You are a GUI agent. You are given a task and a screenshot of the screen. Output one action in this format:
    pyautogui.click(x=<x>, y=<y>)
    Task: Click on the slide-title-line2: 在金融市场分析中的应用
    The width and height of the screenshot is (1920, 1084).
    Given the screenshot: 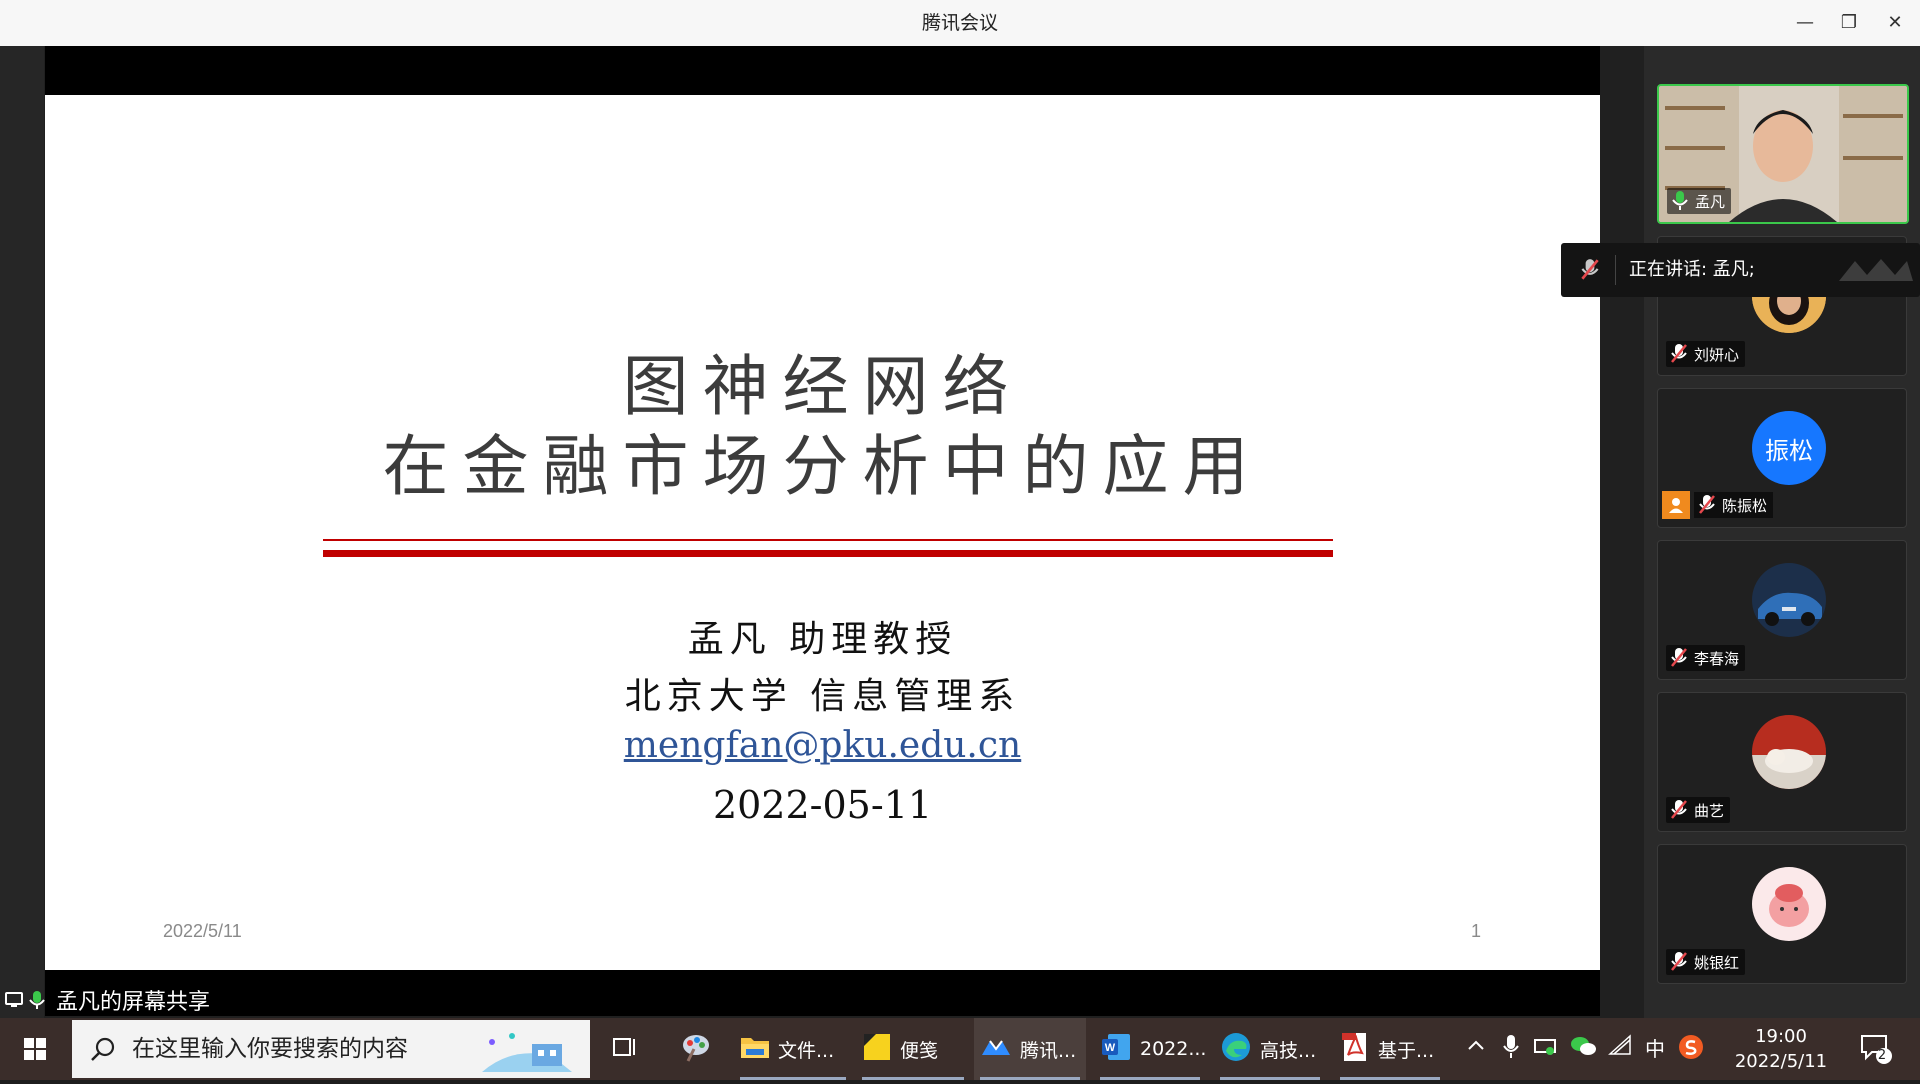 What is the action you would take?
    pyautogui.click(x=822, y=466)
    